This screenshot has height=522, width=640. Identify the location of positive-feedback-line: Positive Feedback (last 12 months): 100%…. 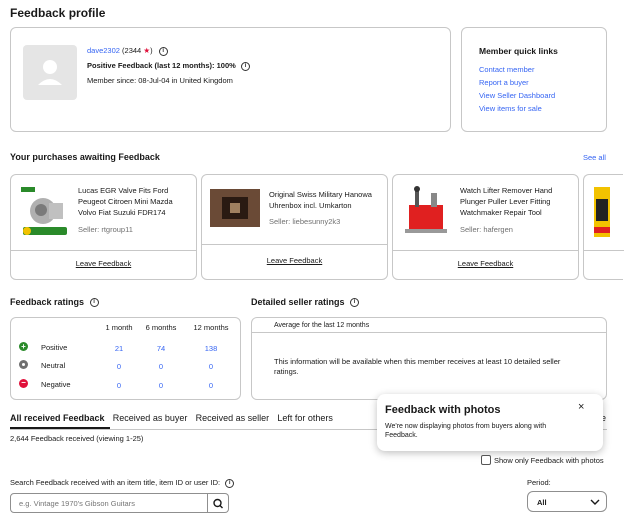
(168, 66).